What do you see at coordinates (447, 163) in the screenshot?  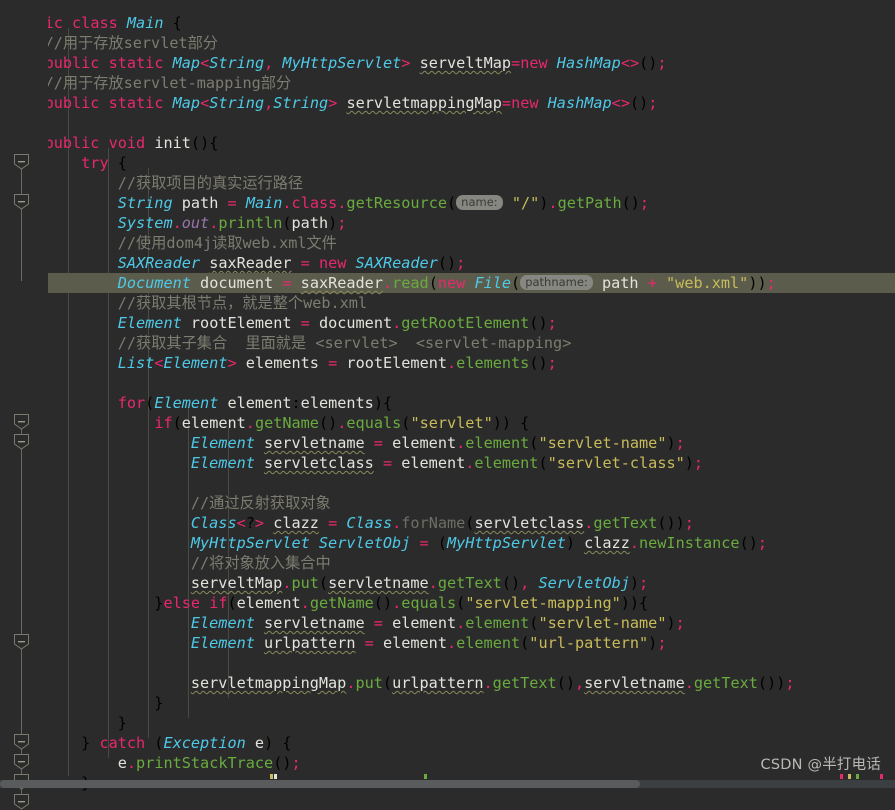 I see `code-line: try {` at bounding box center [447, 163].